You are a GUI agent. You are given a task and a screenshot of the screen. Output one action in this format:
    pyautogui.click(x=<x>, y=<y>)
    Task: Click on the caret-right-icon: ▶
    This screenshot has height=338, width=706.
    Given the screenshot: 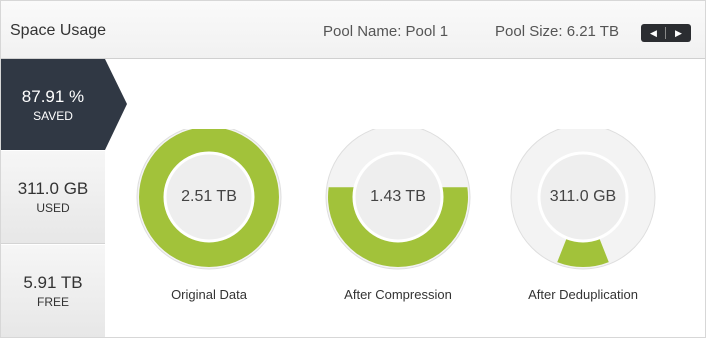 What is the action you would take?
    pyautogui.click(x=678, y=33)
    